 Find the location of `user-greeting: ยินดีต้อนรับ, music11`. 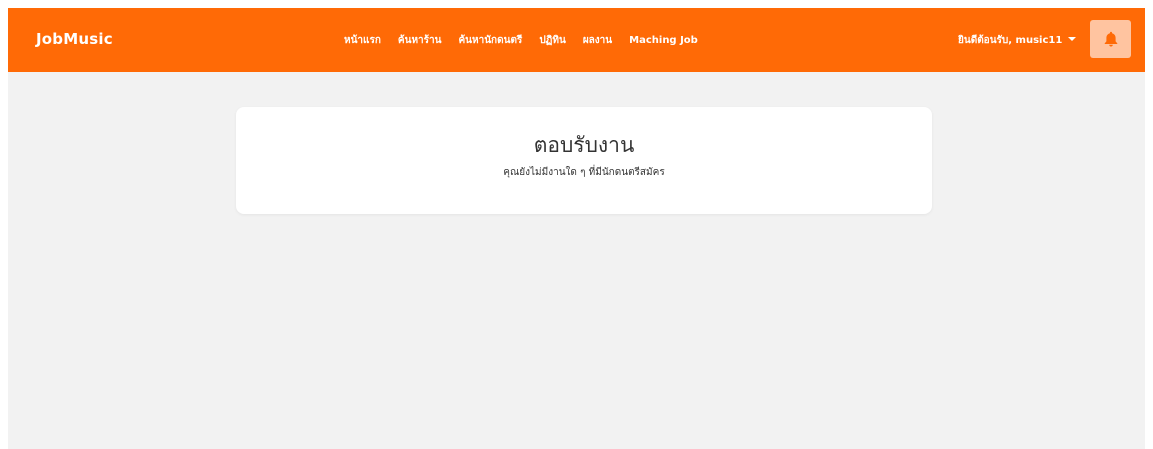

user-greeting: ยินดีต้อนรับ, music11 is located at coordinates (1010, 40).